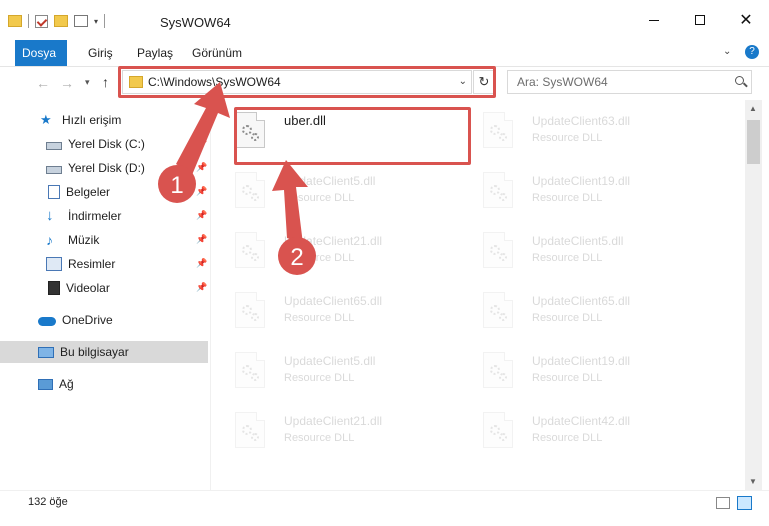  What do you see at coordinates (746, 20) in the screenshot?
I see `close-button: ✕` at bounding box center [746, 20].